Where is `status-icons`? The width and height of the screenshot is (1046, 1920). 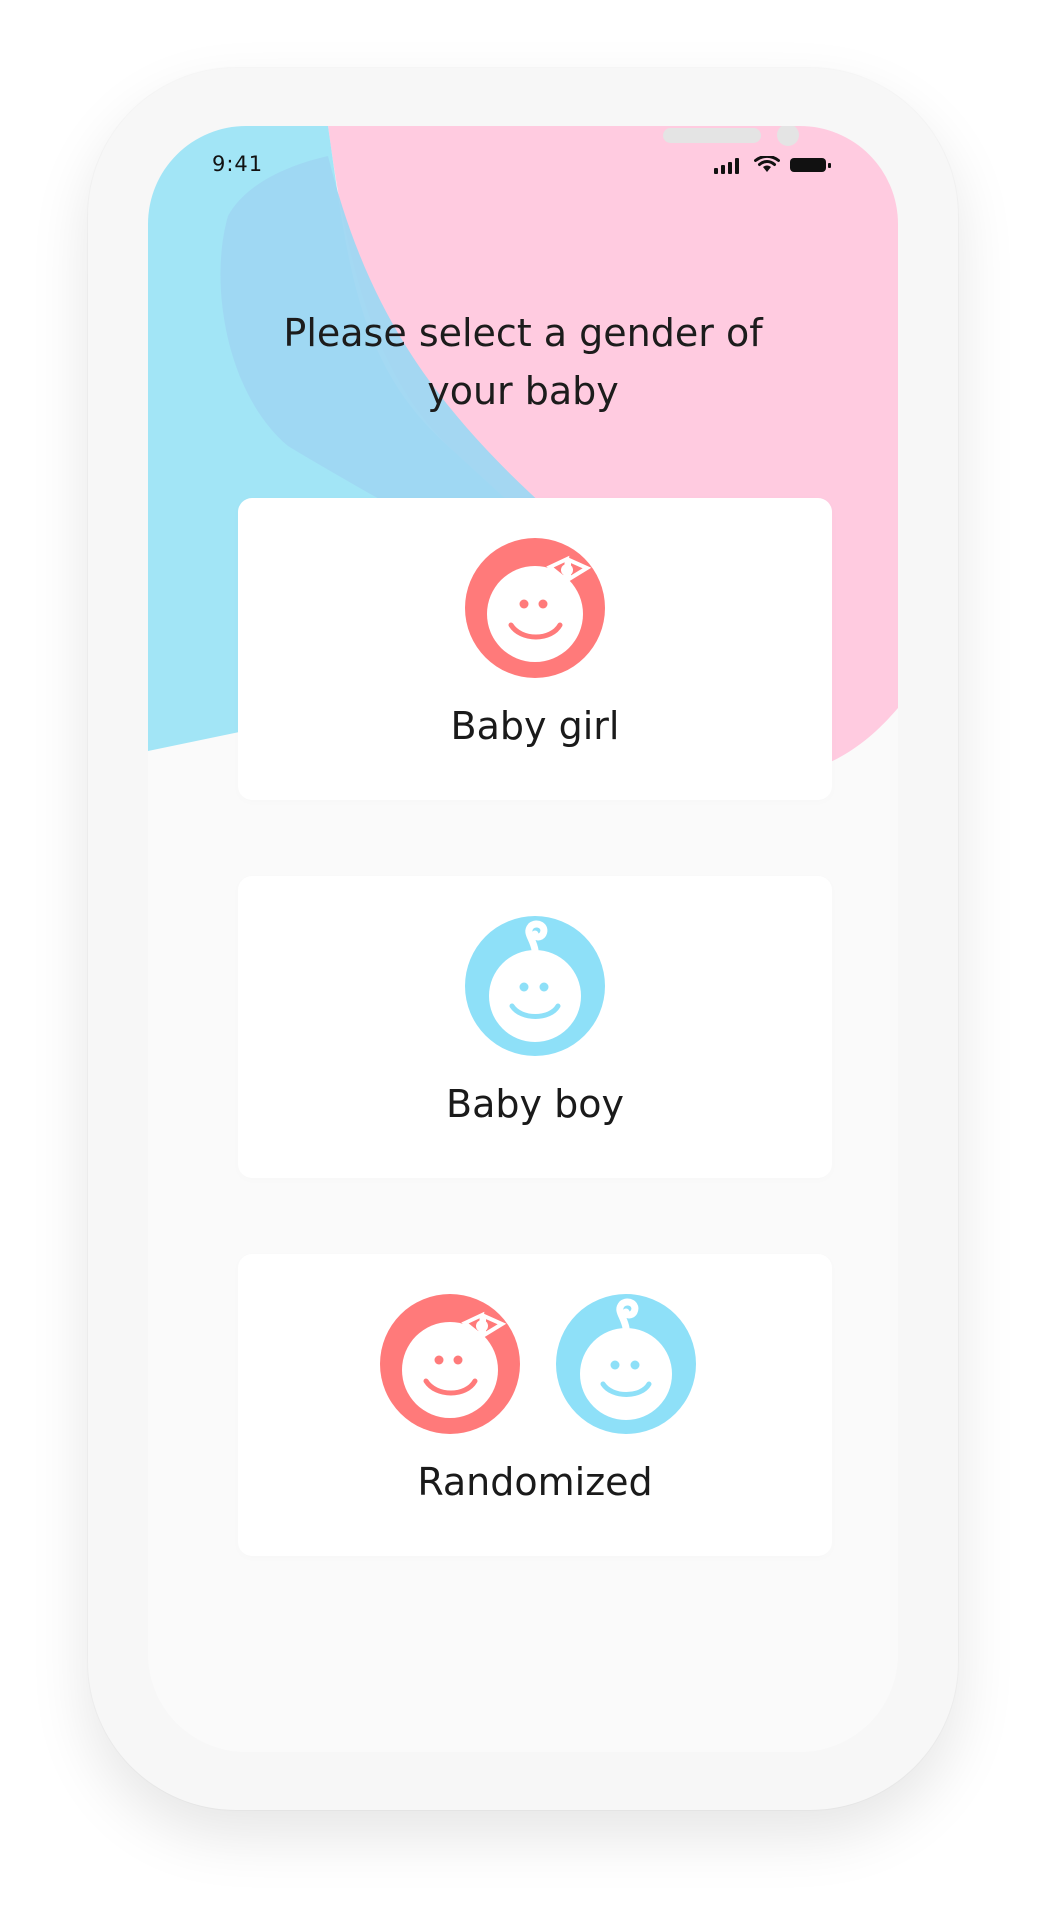 status-icons is located at coordinates (773, 165).